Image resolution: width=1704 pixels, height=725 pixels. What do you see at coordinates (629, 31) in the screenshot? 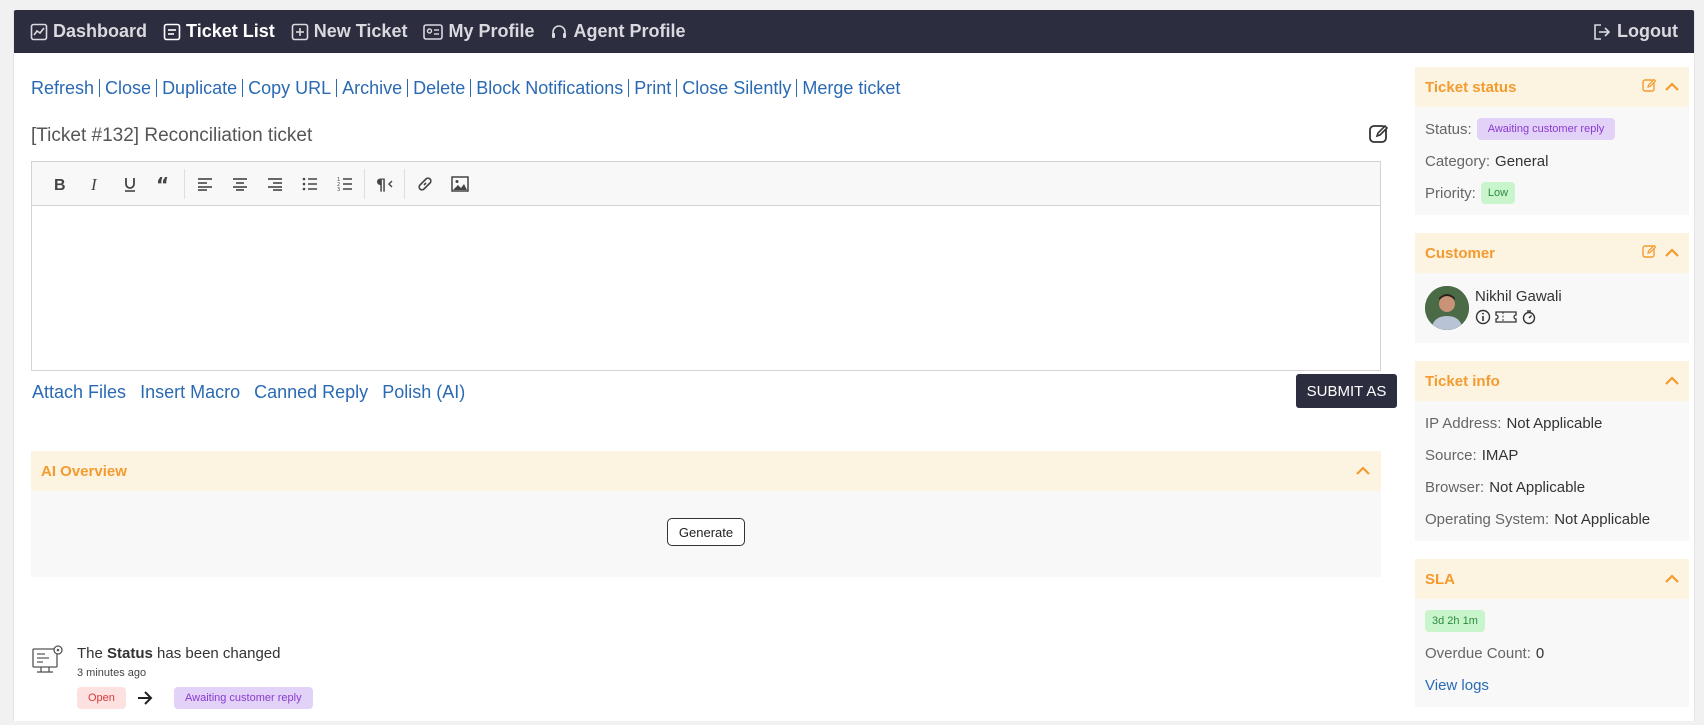
I see `nav-agent-profile-label: Agent Profile` at bounding box center [629, 31].